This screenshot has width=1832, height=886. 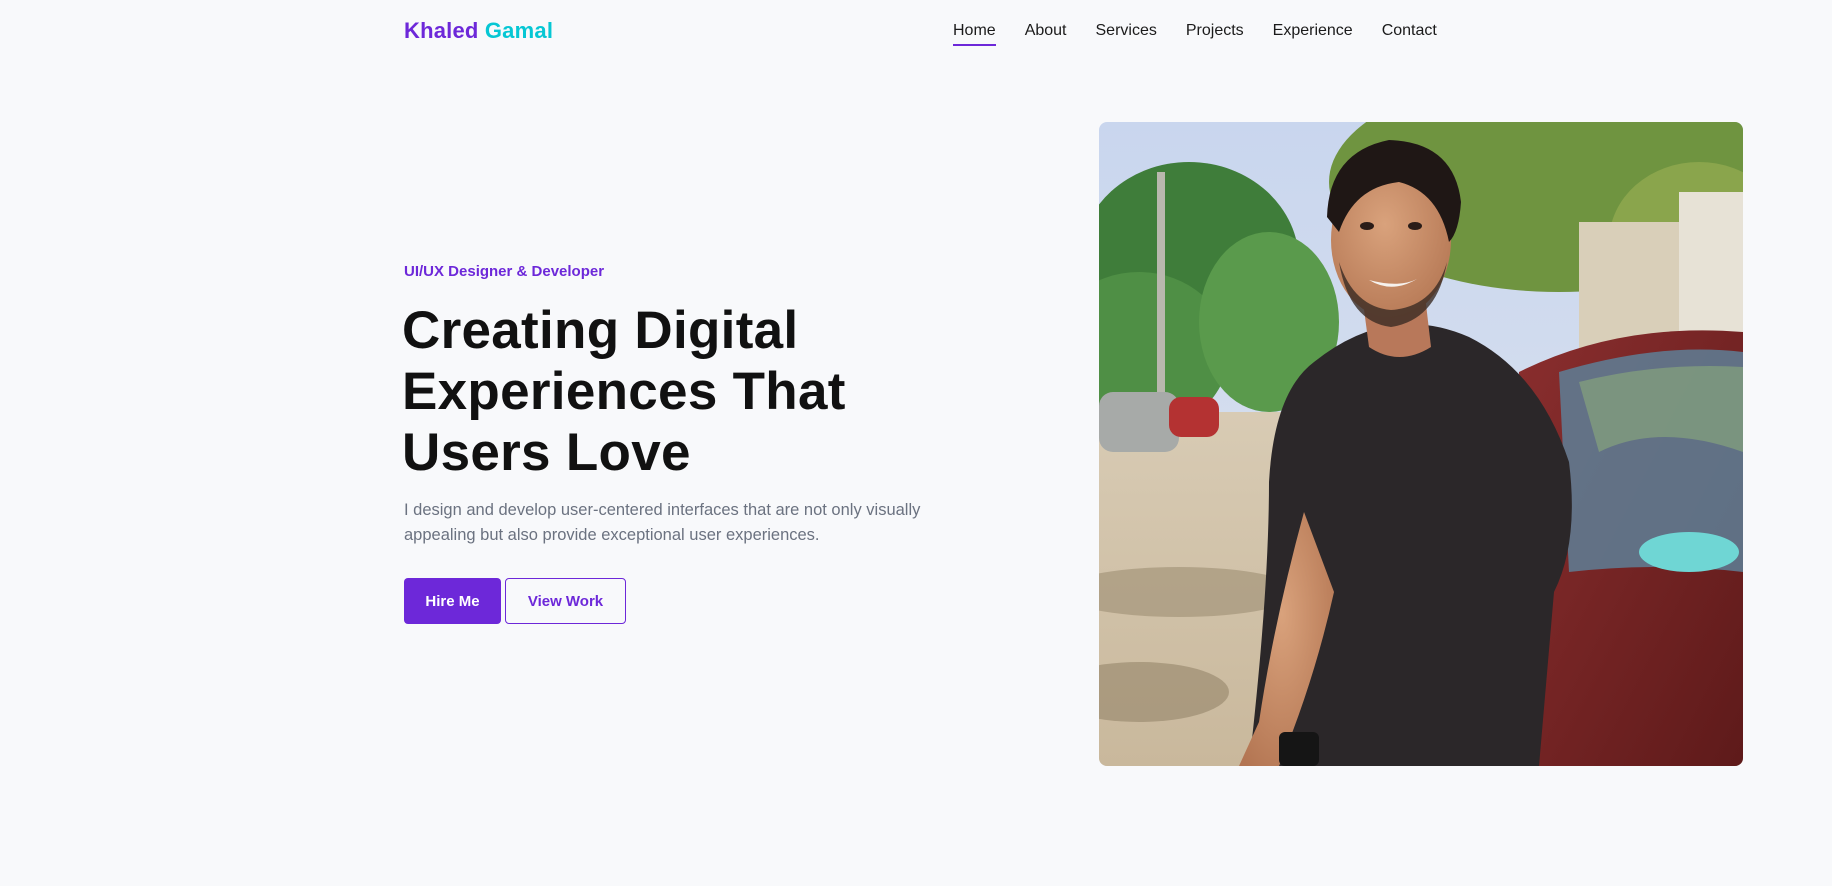 I want to click on nav-link-projects: Projects, so click(x=1215, y=34).